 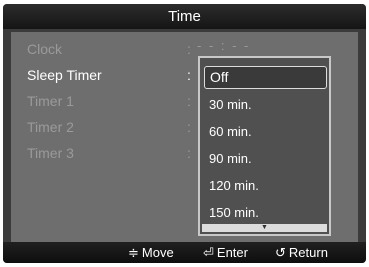 What do you see at coordinates (264, 228) in the screenshot?
I see `scroll-down-icon: ▼` at bounding box center [264, 228].